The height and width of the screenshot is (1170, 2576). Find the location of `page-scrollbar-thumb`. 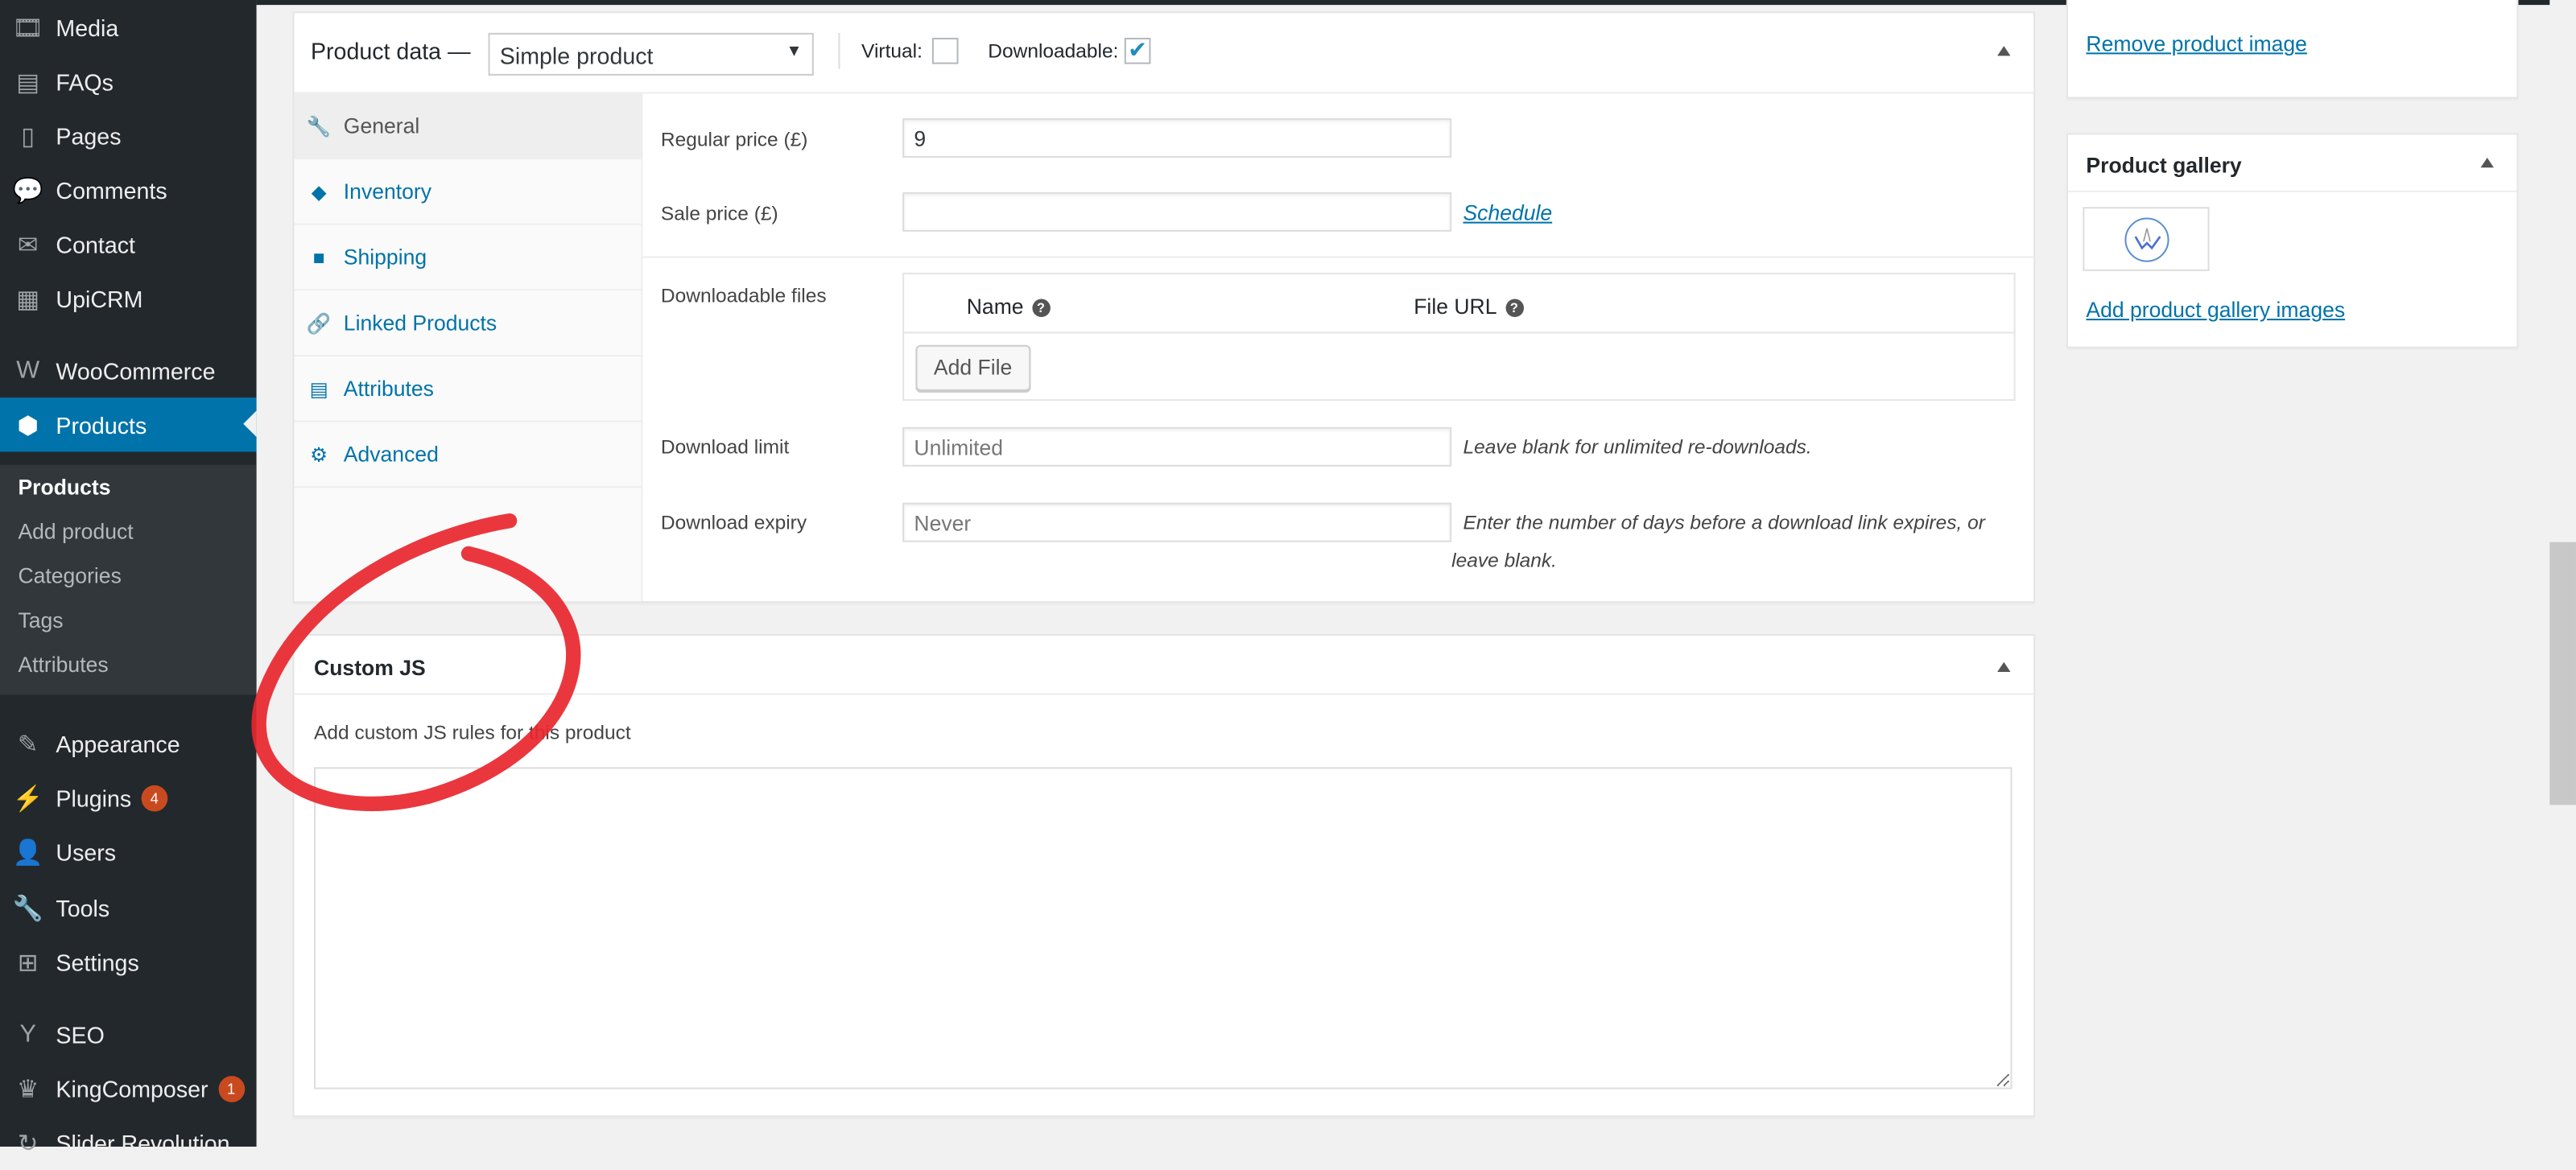

page-scrollbar-thumb is located at coordinates (2562, 673).